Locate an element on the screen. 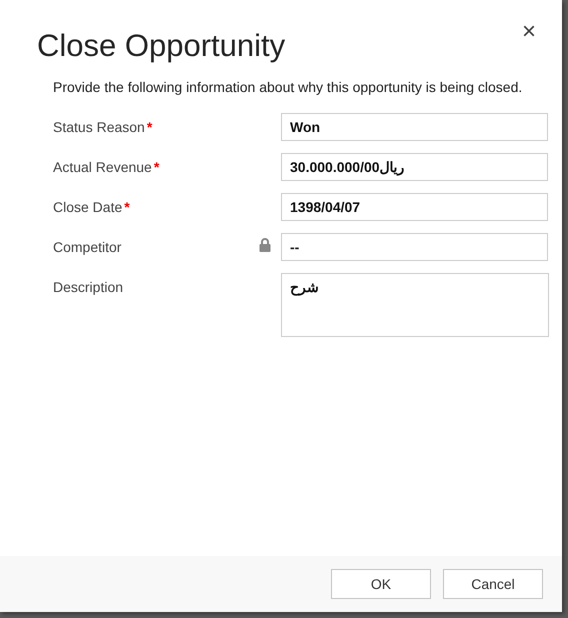 The height and width of the screenshot is (618, 568). input-field: -- is located at coordinates (414, 247).